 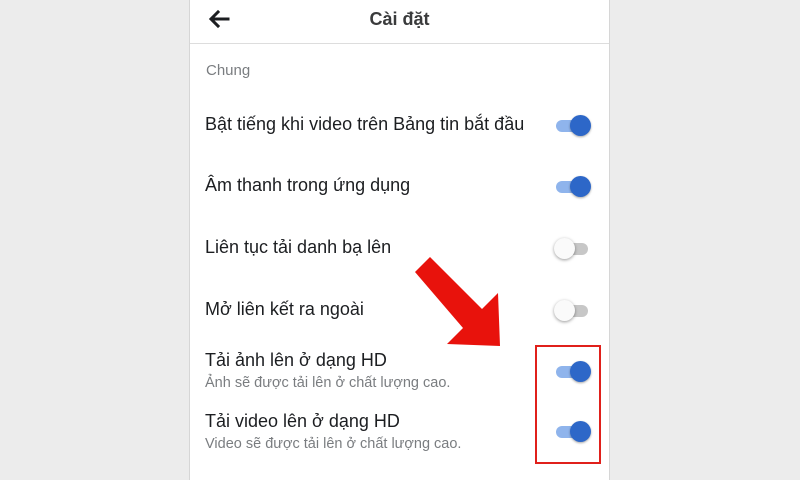 I want to click on setting-label: Mở liên kết ra ngoài, so click(x=284, y=309).